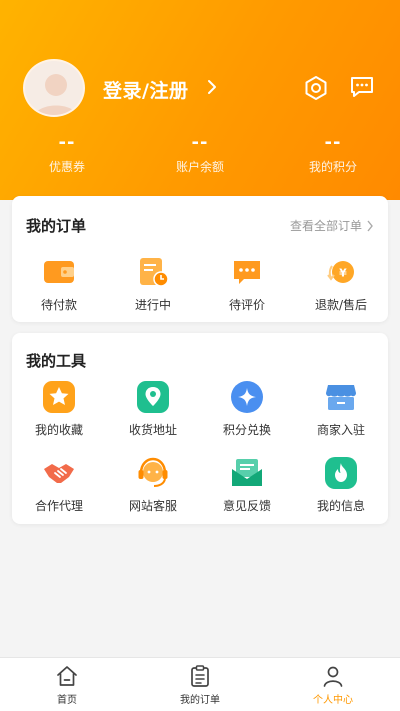 The width and height of the screenshot is (400, 711). Describe the element at coordinates (67, 700) in the screenshot. I see `tab-label: 首页` at that location.